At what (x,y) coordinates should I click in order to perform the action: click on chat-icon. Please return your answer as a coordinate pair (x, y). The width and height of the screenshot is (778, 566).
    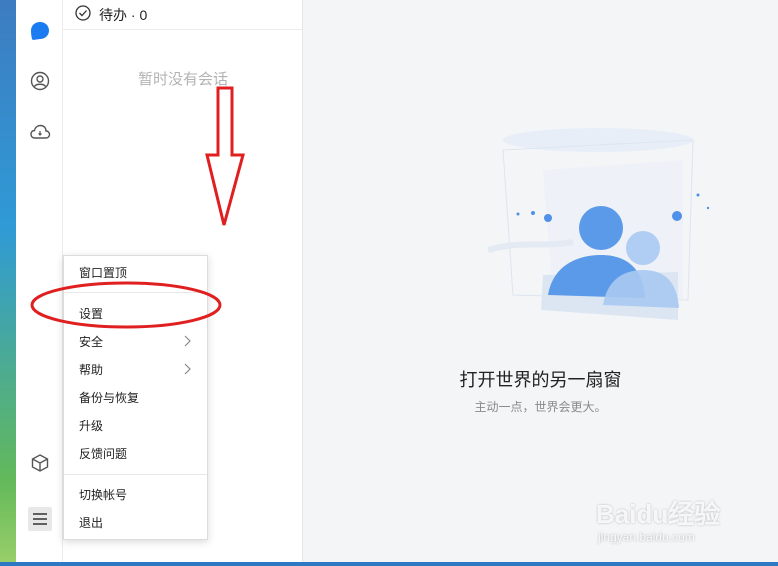
    Looking at the image, I should click on (40, 31).